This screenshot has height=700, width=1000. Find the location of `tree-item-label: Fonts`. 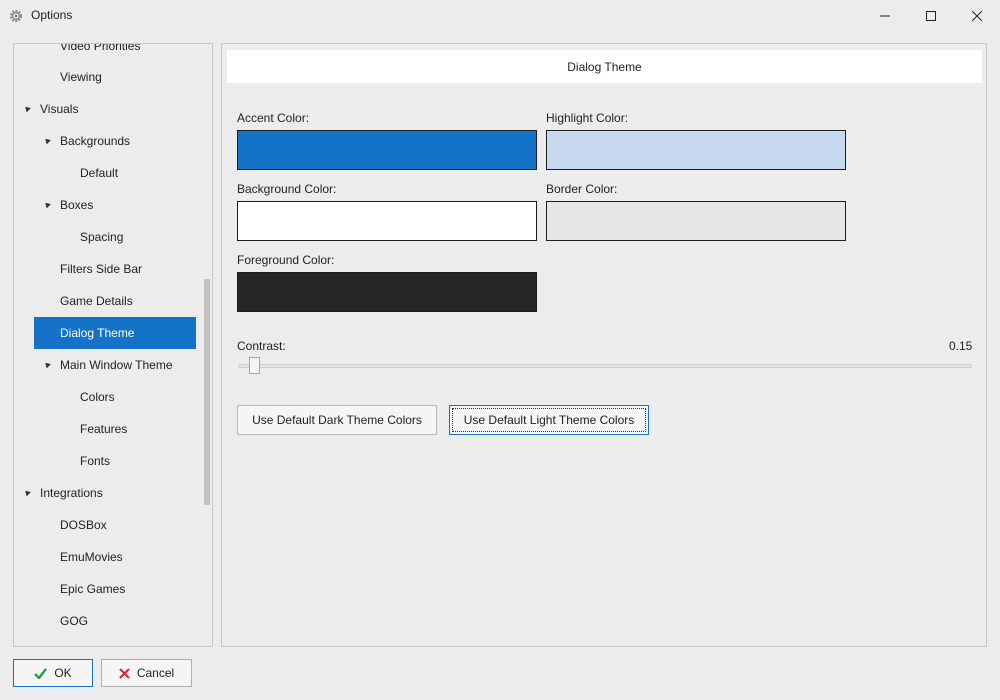

tree-item-label: Fonts is located at coordinates (95, 461).